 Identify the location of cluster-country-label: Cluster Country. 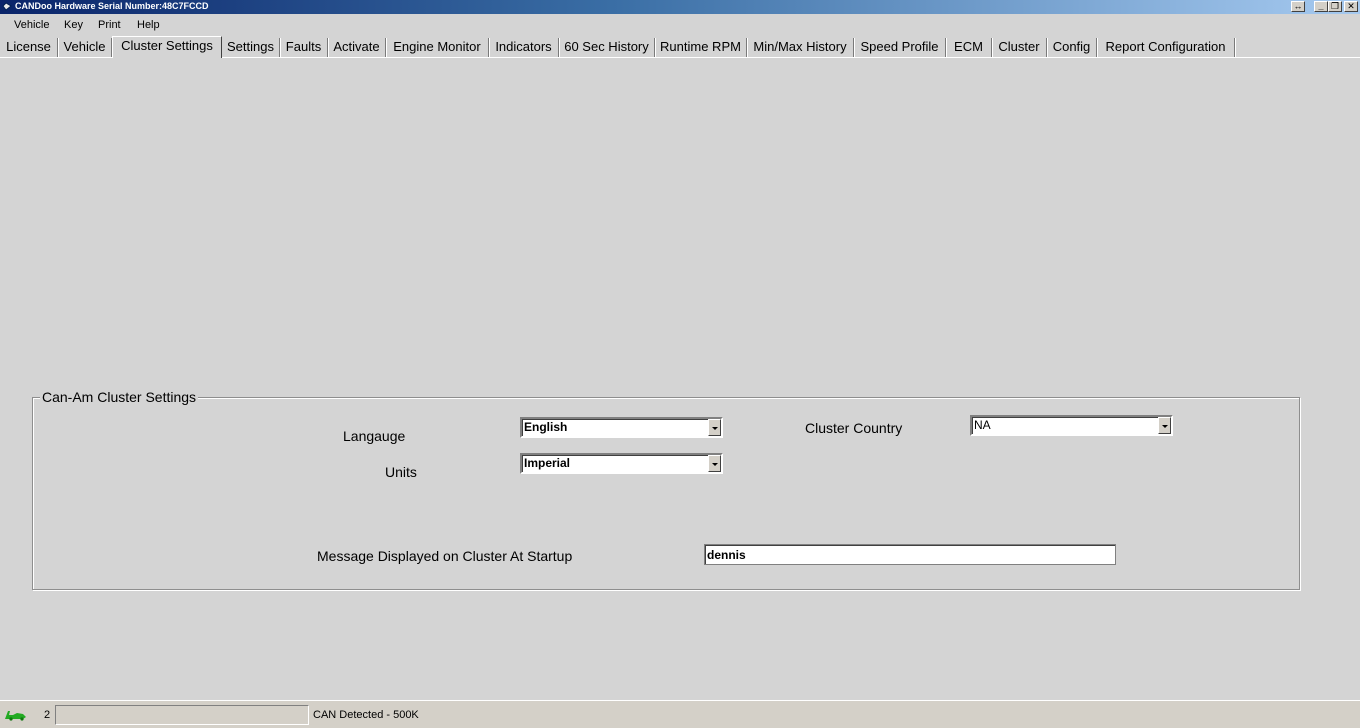
(854, 428).